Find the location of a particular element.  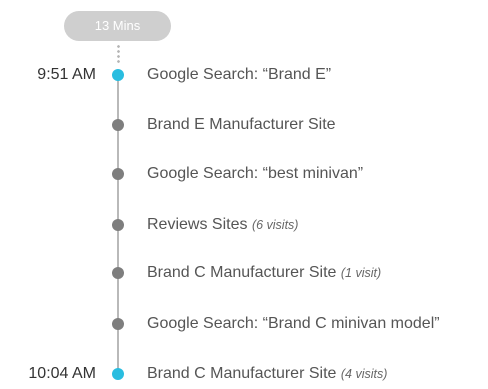

event-label: Reviews Sites (6 visits) is located at coordinates (222, 225).